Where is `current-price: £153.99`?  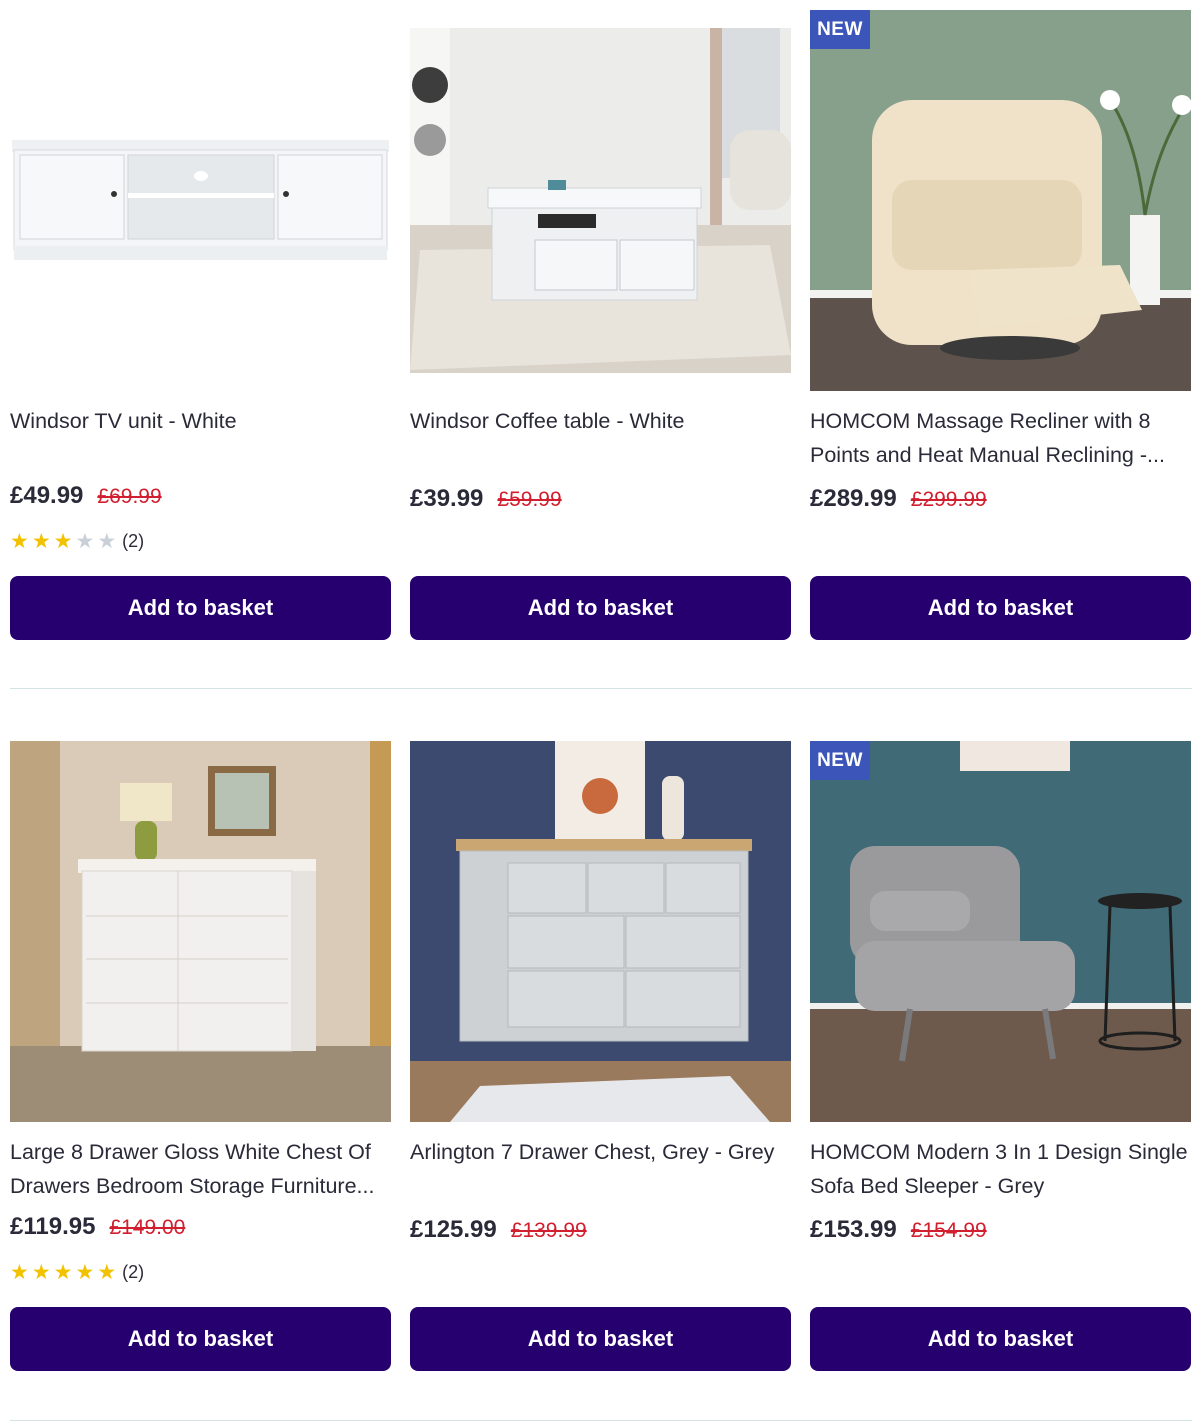
current-price: £153.99 is located at coordinates (853, 1229).